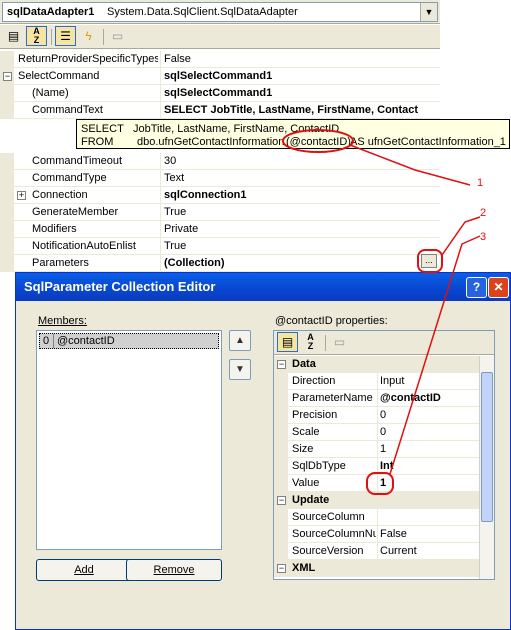  Describe the element at coordinates (319, 466) in the screenshot. I see `property-name: SqlDbType` at that location.